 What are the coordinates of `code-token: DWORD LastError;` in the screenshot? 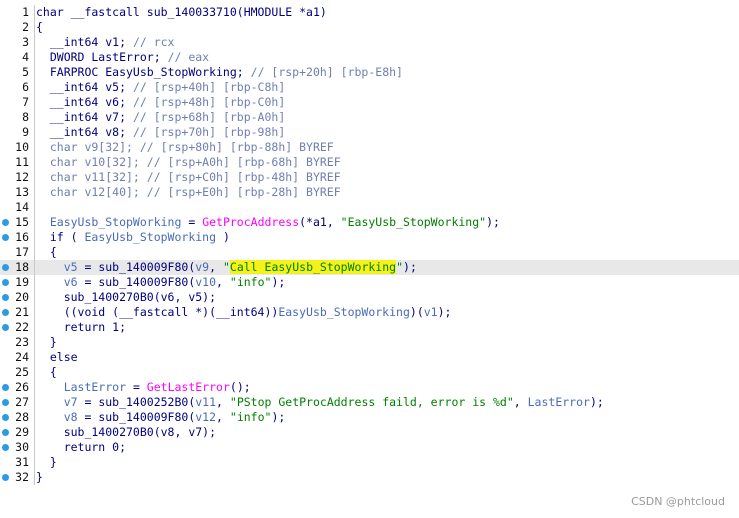 It's located at (102, 57).